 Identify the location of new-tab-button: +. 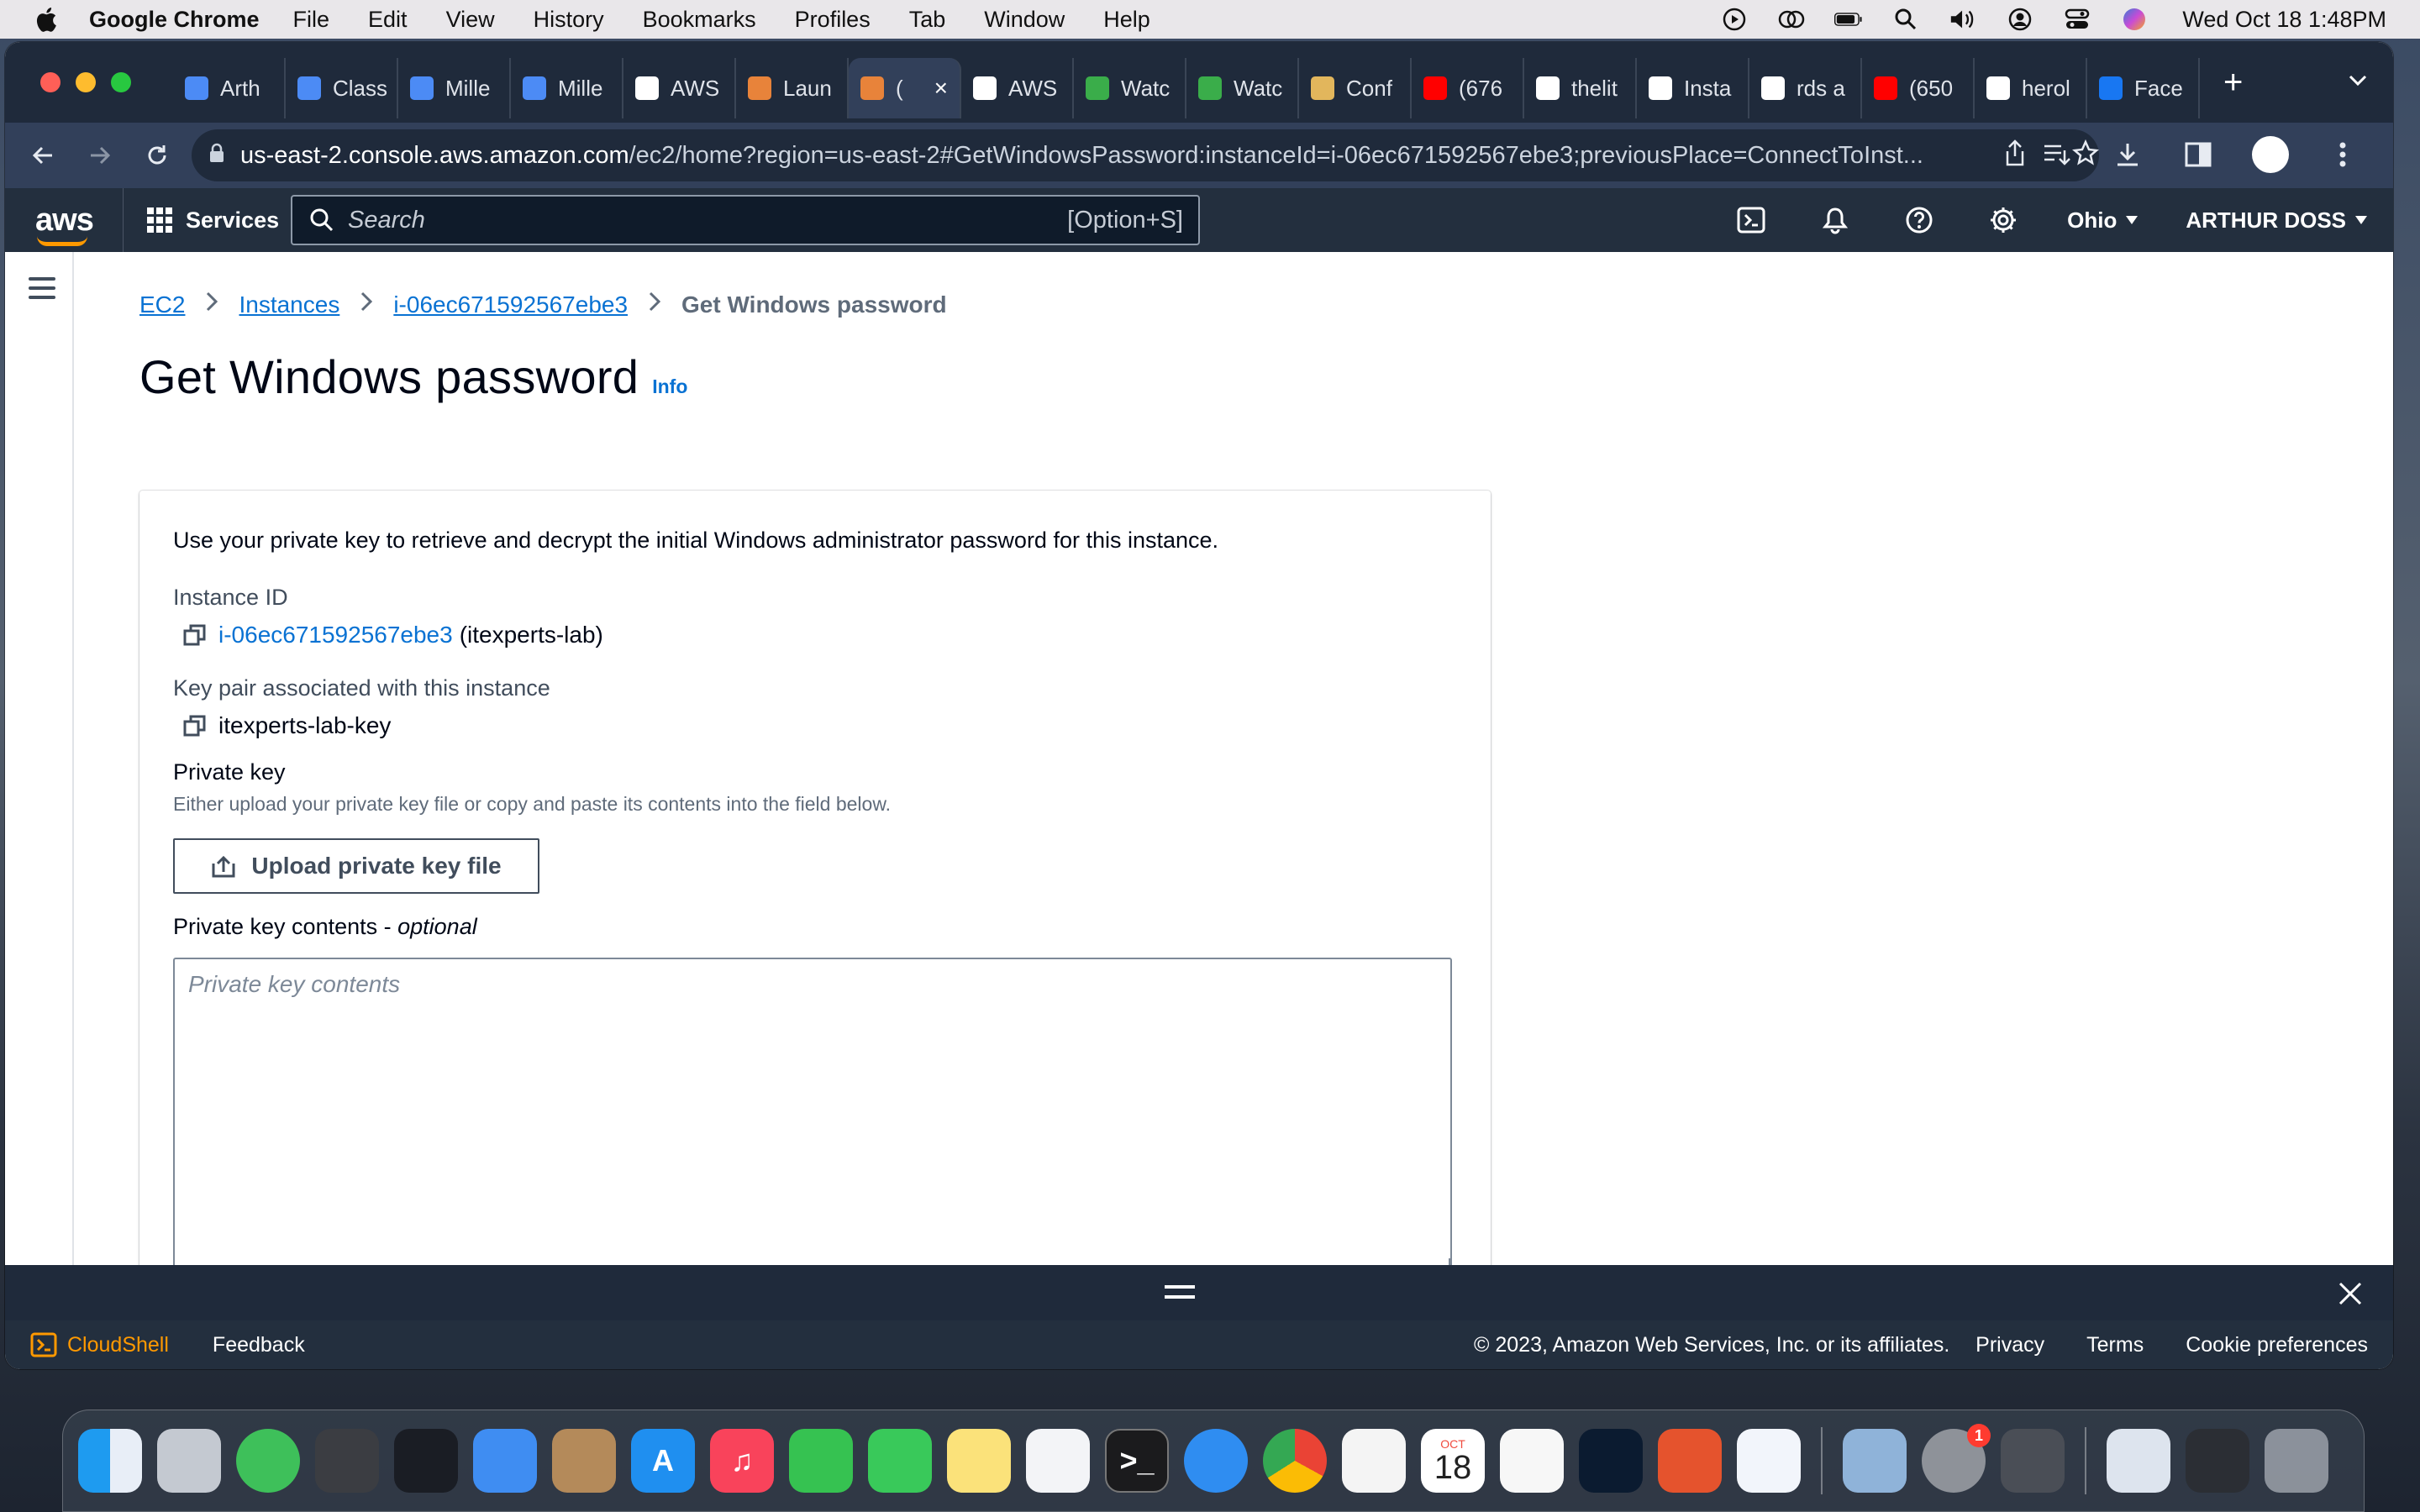
(2233, 83).